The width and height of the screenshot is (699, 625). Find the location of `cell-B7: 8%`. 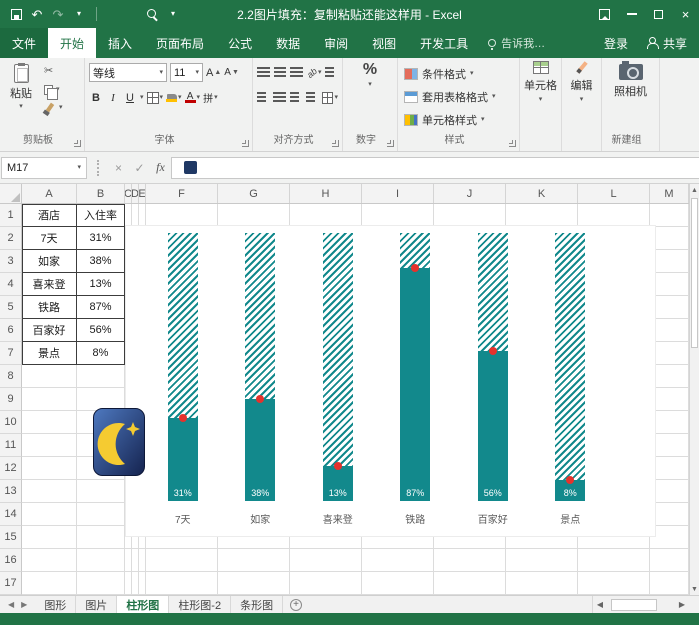

cell-B7: 8% is located at coordinates (101, 353).